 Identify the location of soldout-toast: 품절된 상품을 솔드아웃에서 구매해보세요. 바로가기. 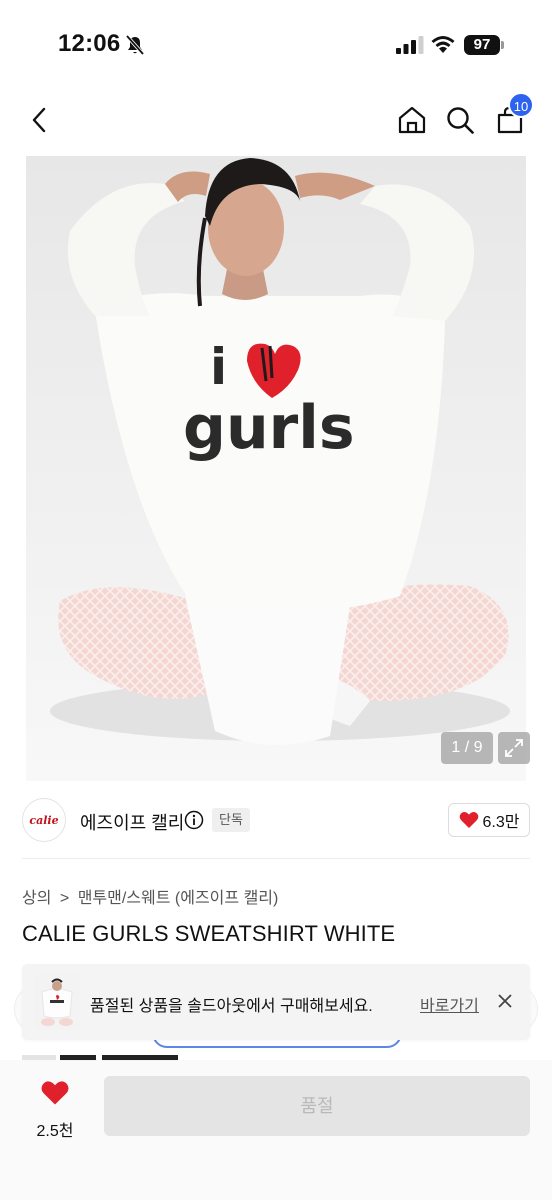
(276, 1002).